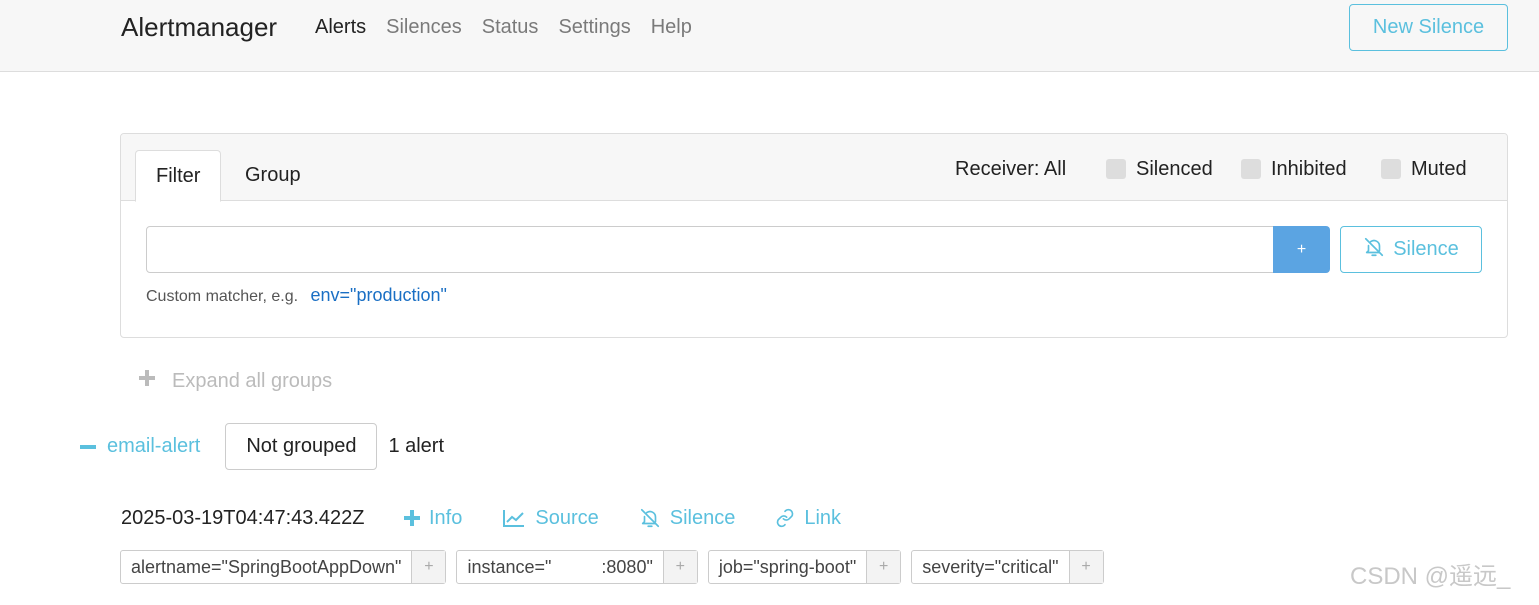  What do you see at coordinates (785, 518) in the screenshot?
I see `link-icon` at bounding box center [785, 518].